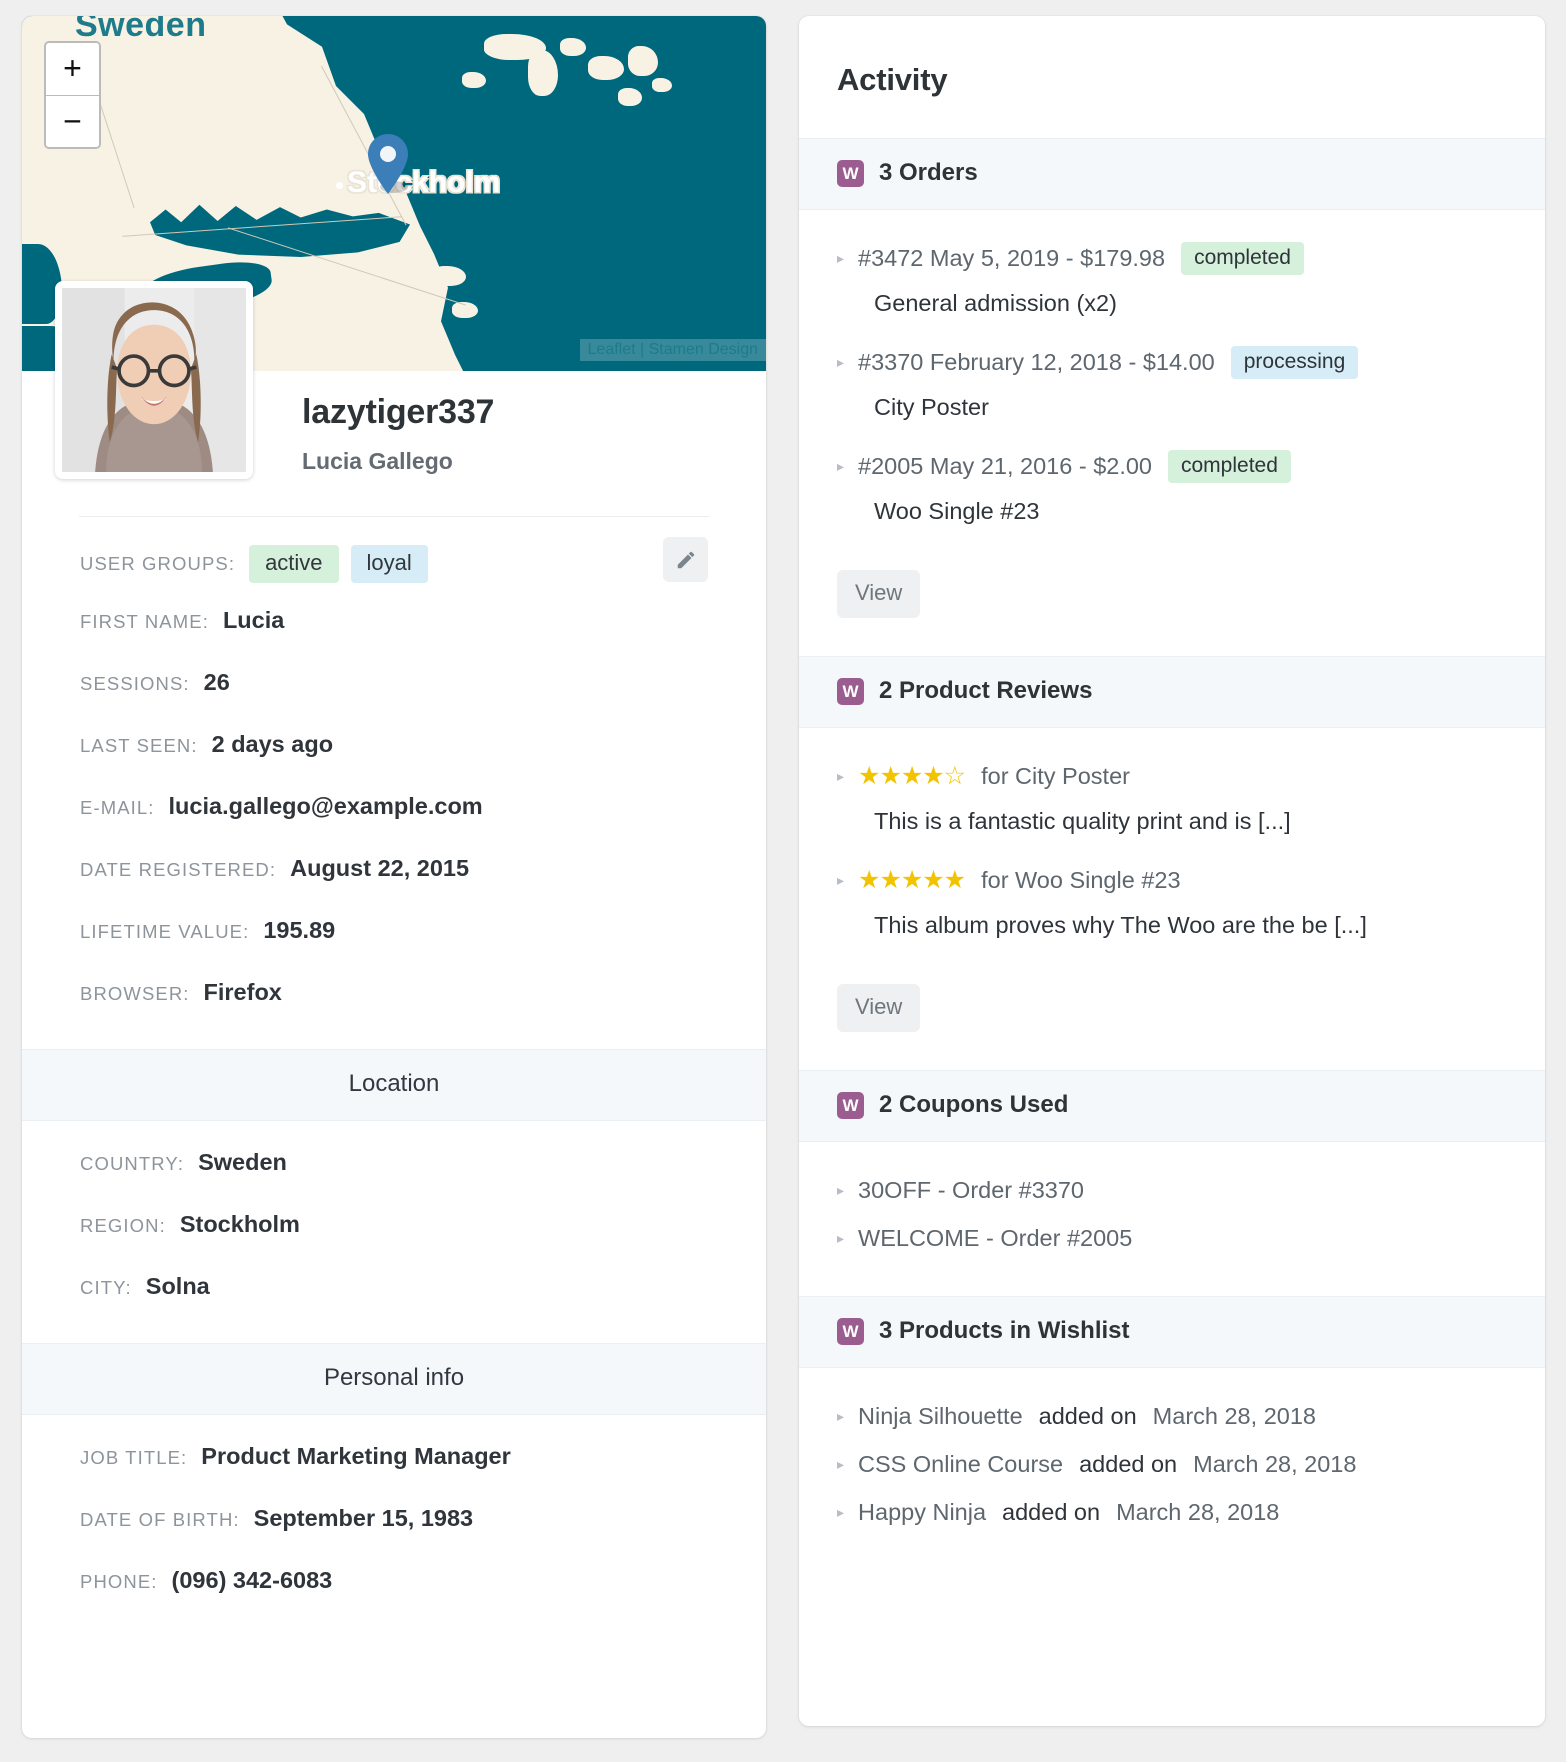 The height and width of the screenshot is (1762, 1566). Describe the element at coordinates (394, 1379) in the screenshot. I see `section-heading-personal-info: Personal info` at that location.